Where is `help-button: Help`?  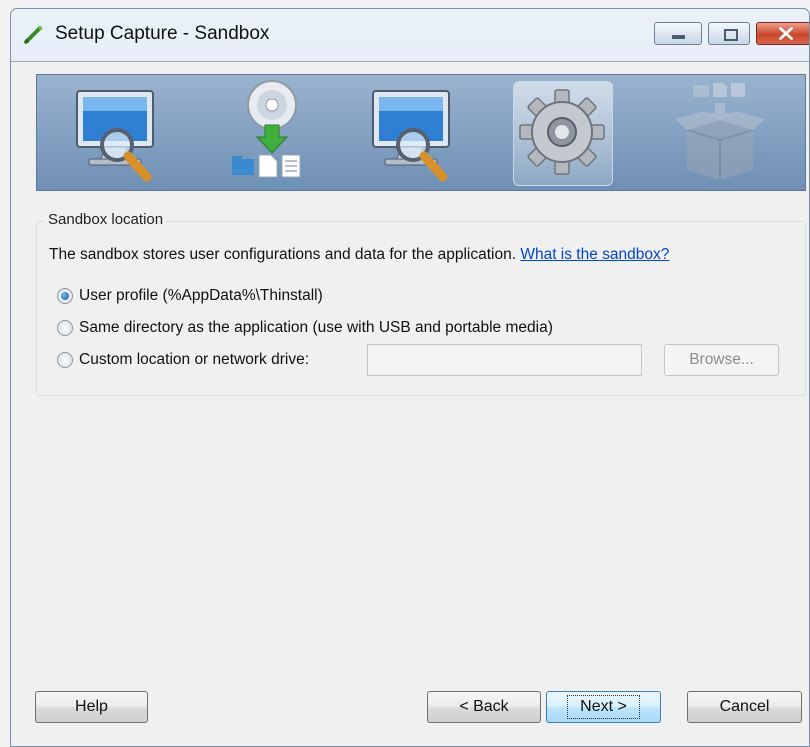
help-button: Help is located at coordinates (91, 707).